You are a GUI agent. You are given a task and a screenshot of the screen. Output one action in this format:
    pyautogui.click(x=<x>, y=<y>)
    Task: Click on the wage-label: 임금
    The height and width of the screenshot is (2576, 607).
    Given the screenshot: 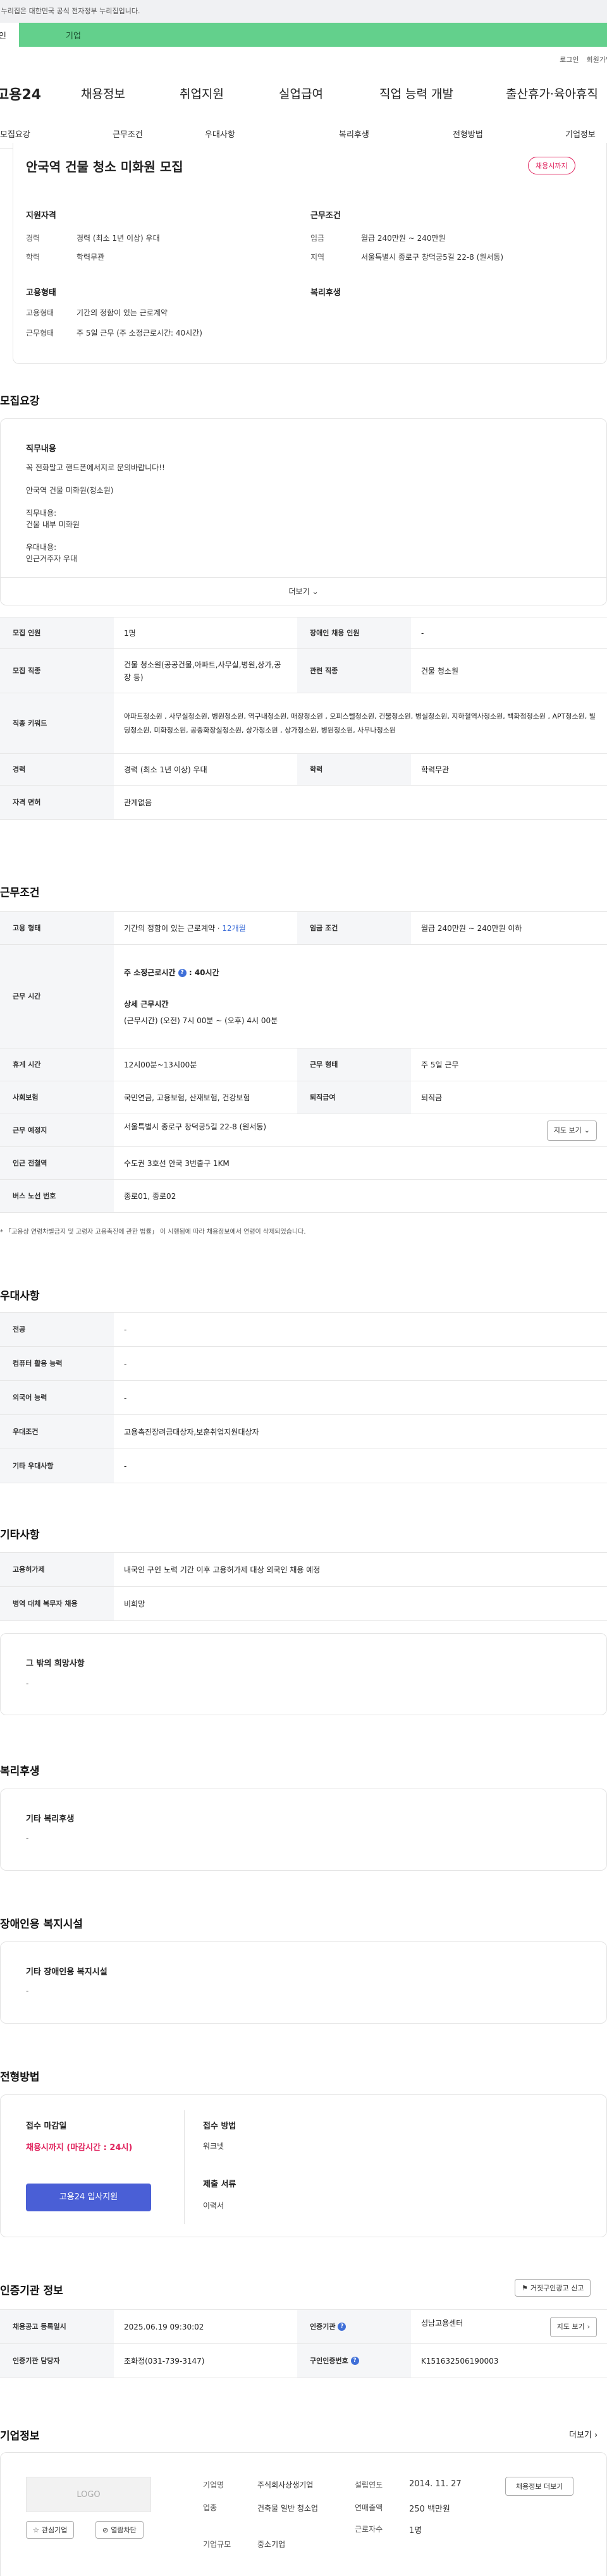 What is the action you would take?
    pyautogui.click(x=317, y=238)
    